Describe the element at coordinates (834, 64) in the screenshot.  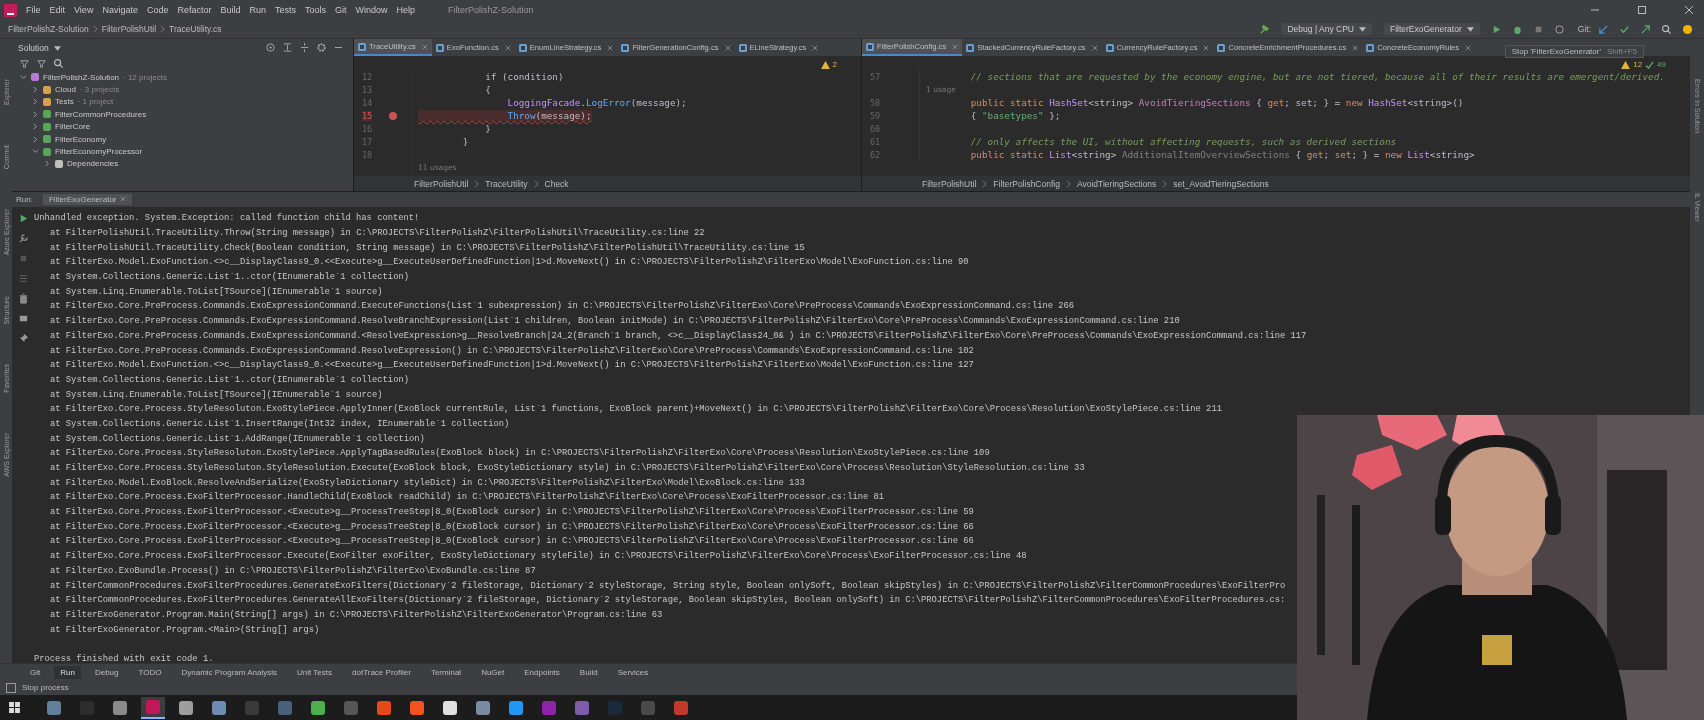
I see `warning-count: 2` at that location.